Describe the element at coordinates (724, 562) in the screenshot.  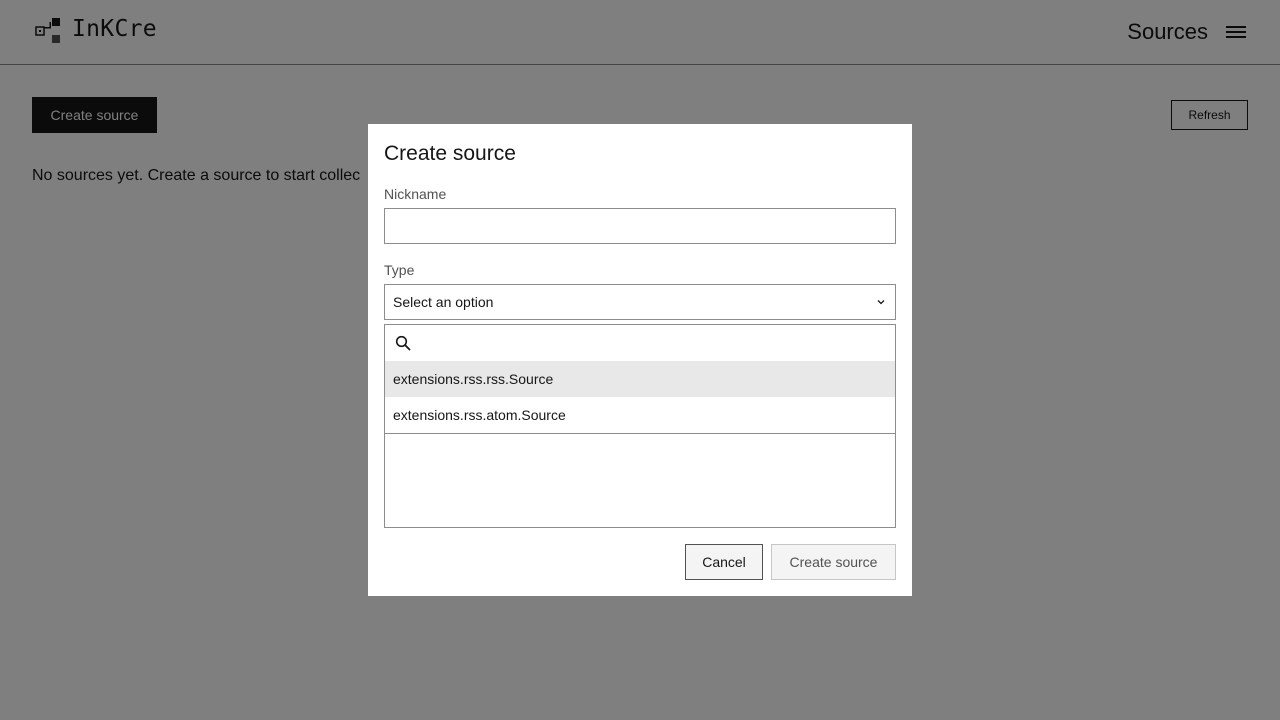
I see `cancel-button: Cancel` at that location.